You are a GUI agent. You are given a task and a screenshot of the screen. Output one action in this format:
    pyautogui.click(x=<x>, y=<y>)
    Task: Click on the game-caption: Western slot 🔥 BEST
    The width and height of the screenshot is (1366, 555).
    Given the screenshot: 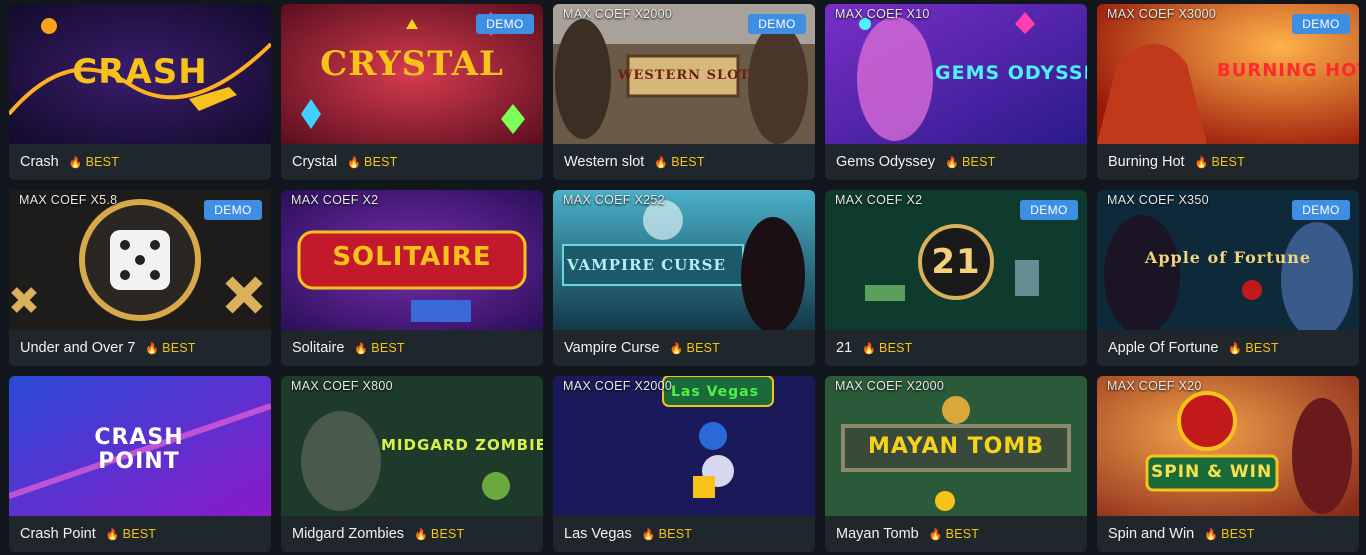 What is the action you would take?
    pyautogui.click(x=684, y=162)
    